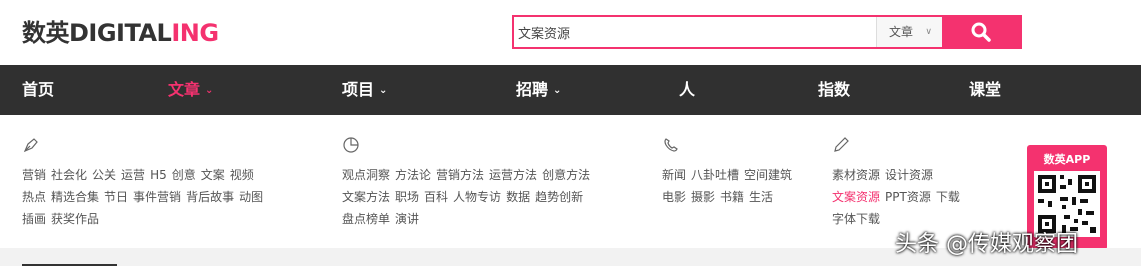 The height and width of the screenshot is (266, 1141). What do you see at coordinates (436, 197) in the screenshot?
I see `submenu-link: 百科` at bounding box center [436, 197].